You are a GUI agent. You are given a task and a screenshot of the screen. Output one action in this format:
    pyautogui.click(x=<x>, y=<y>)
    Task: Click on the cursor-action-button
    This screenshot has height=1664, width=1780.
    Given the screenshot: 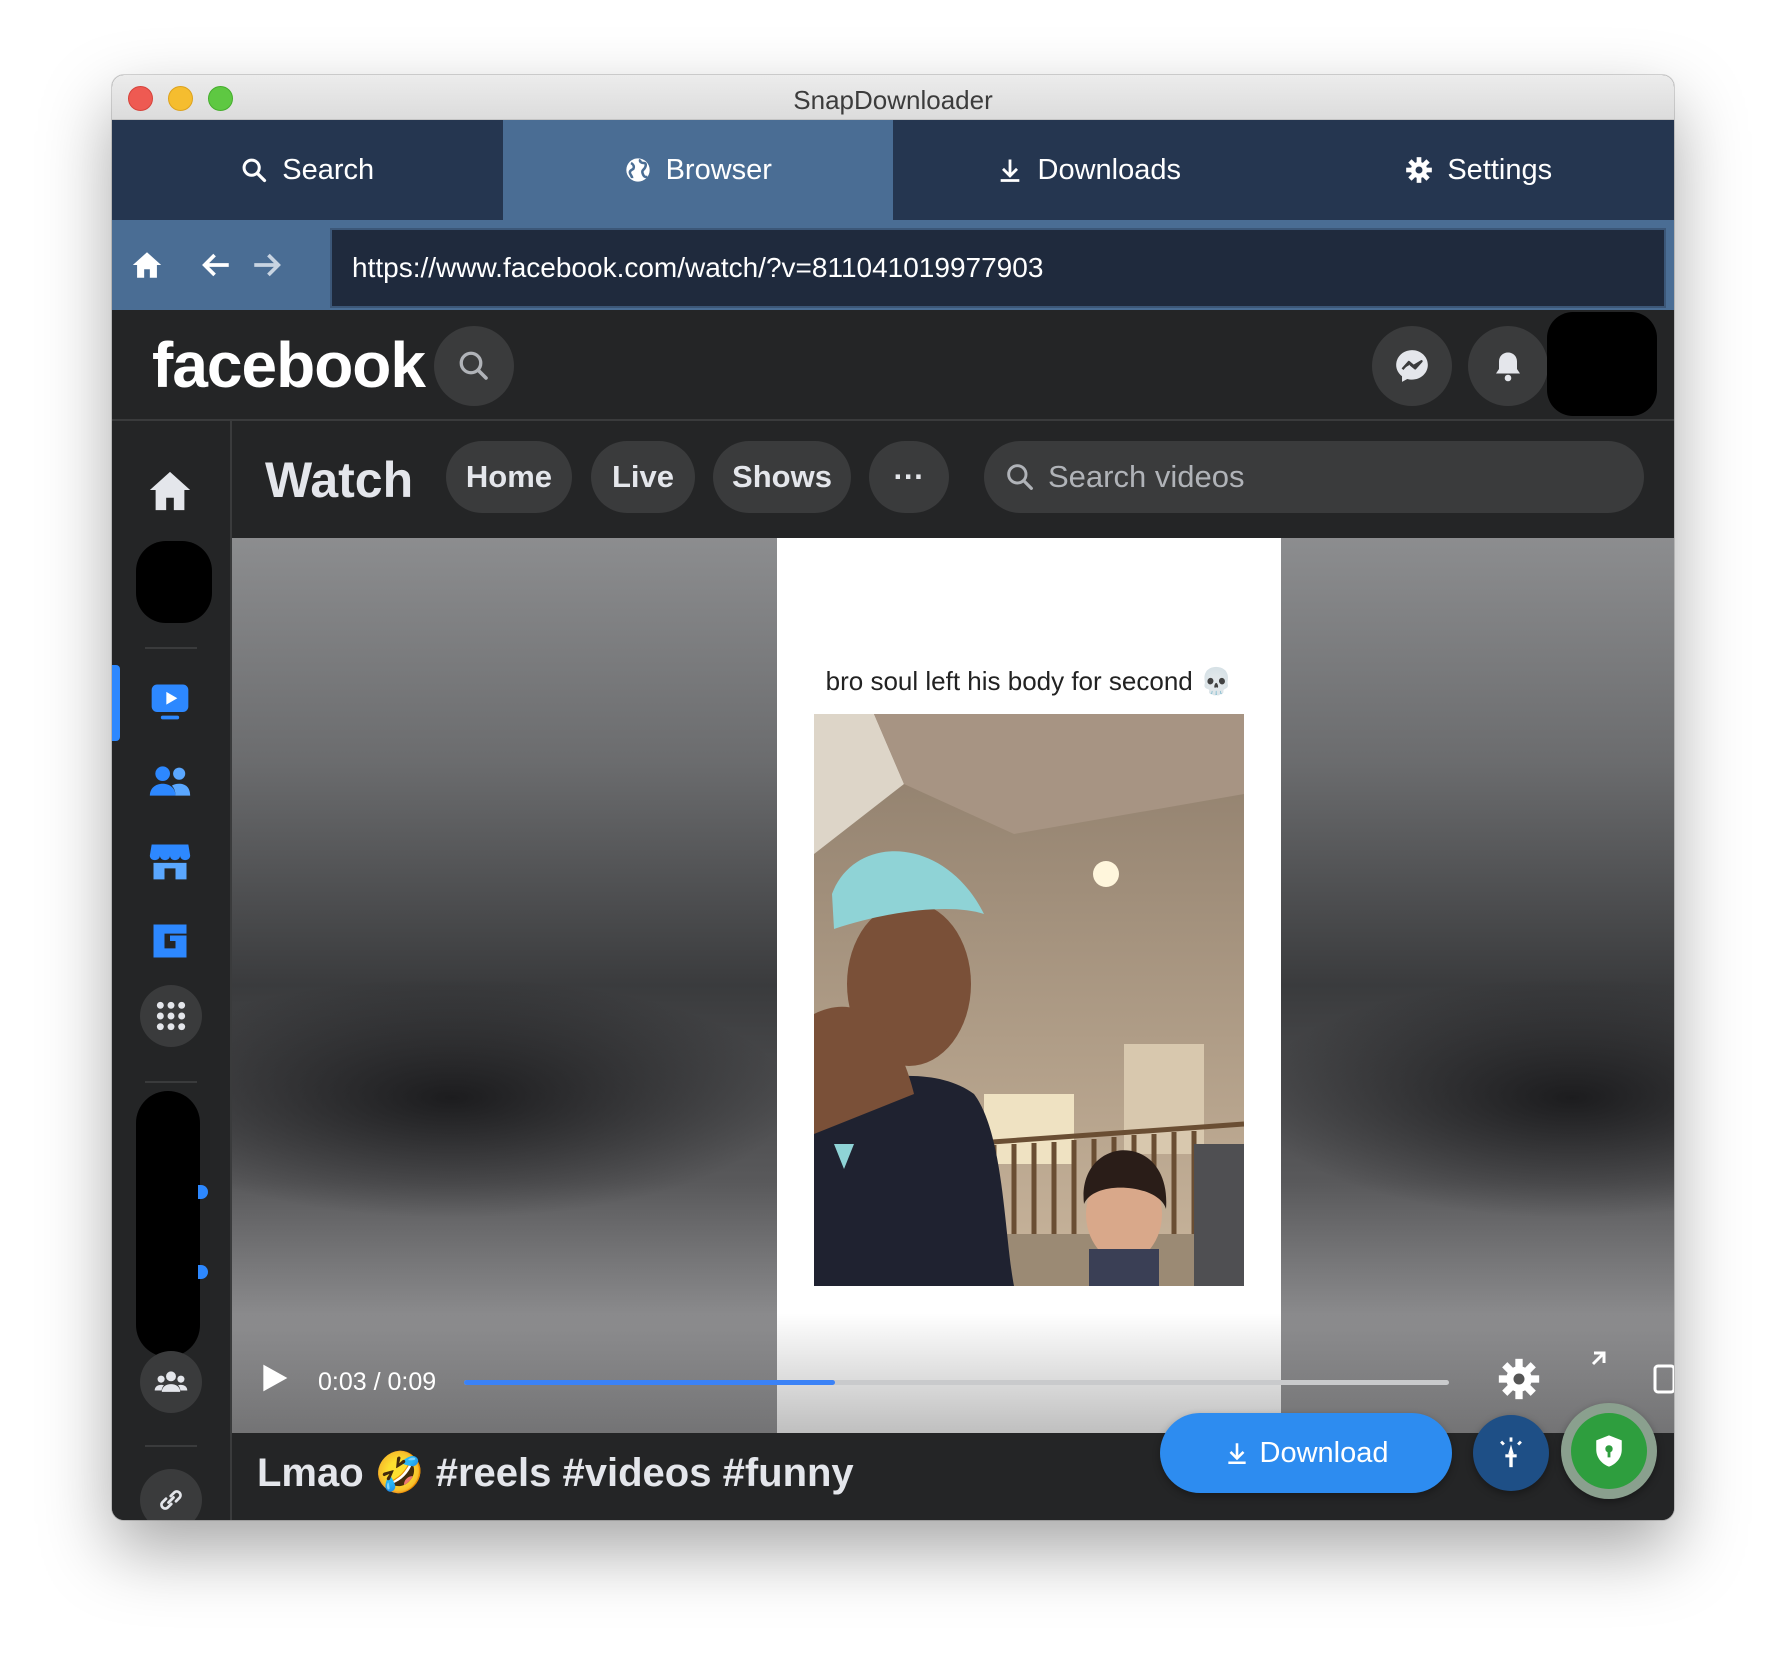 What is the action you would take?
    pyautogui.click(x=1511, y=1453)
    